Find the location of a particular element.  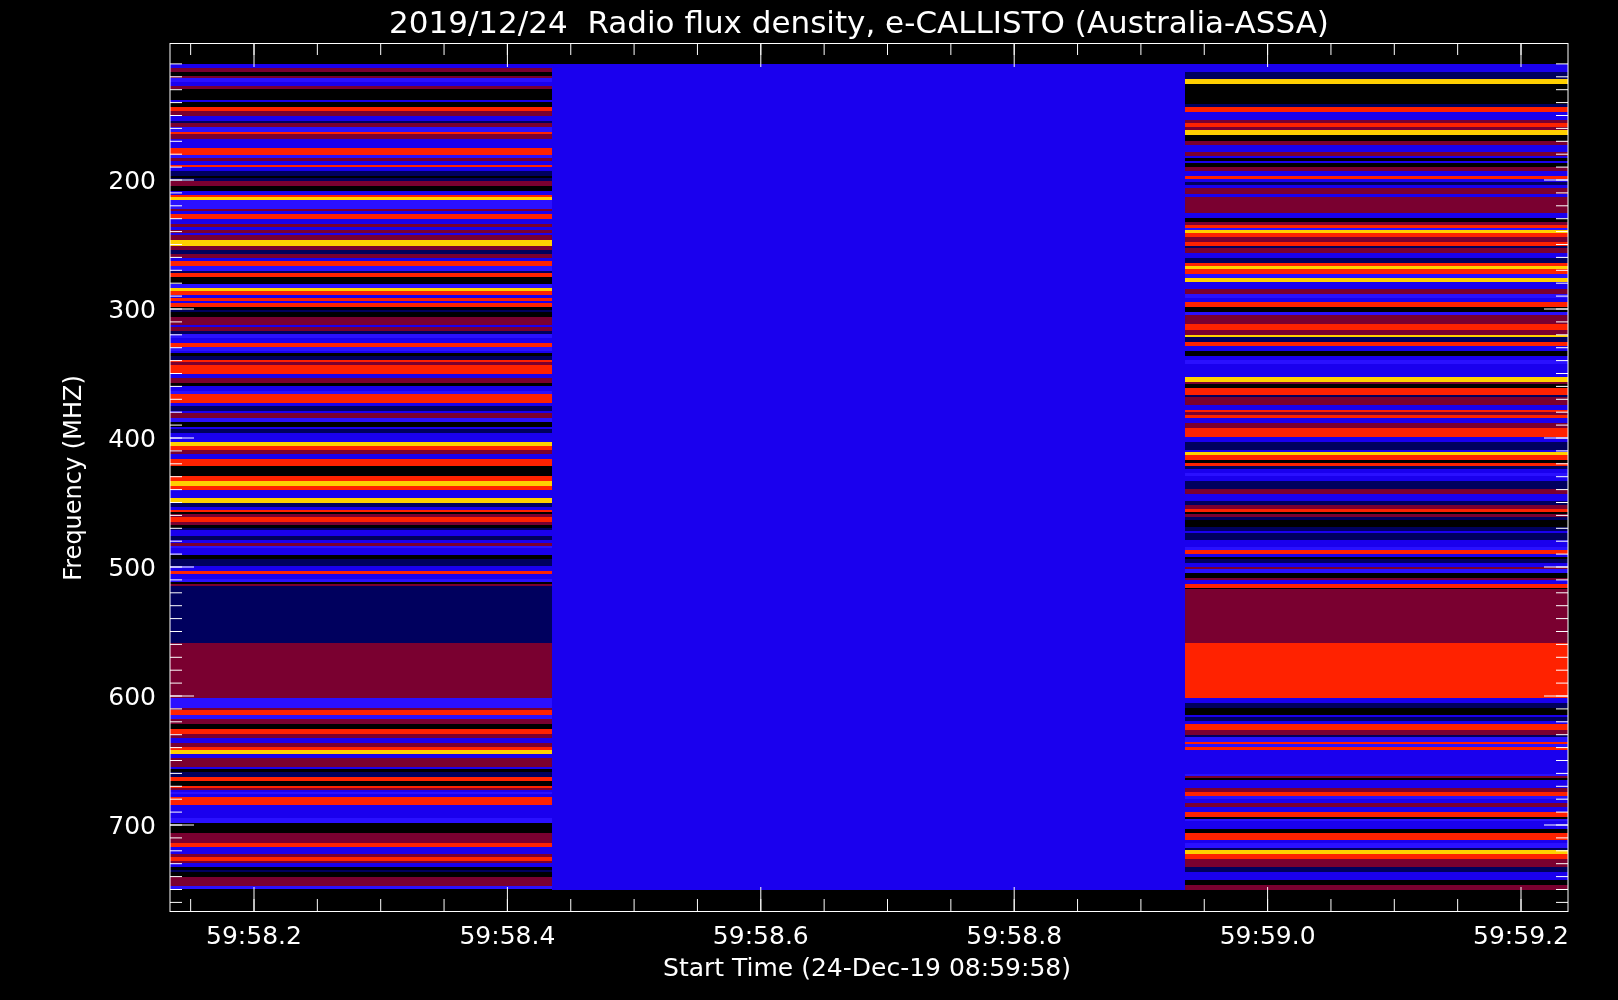

y-tick-label: 700 is located at coordinates (132, 825).